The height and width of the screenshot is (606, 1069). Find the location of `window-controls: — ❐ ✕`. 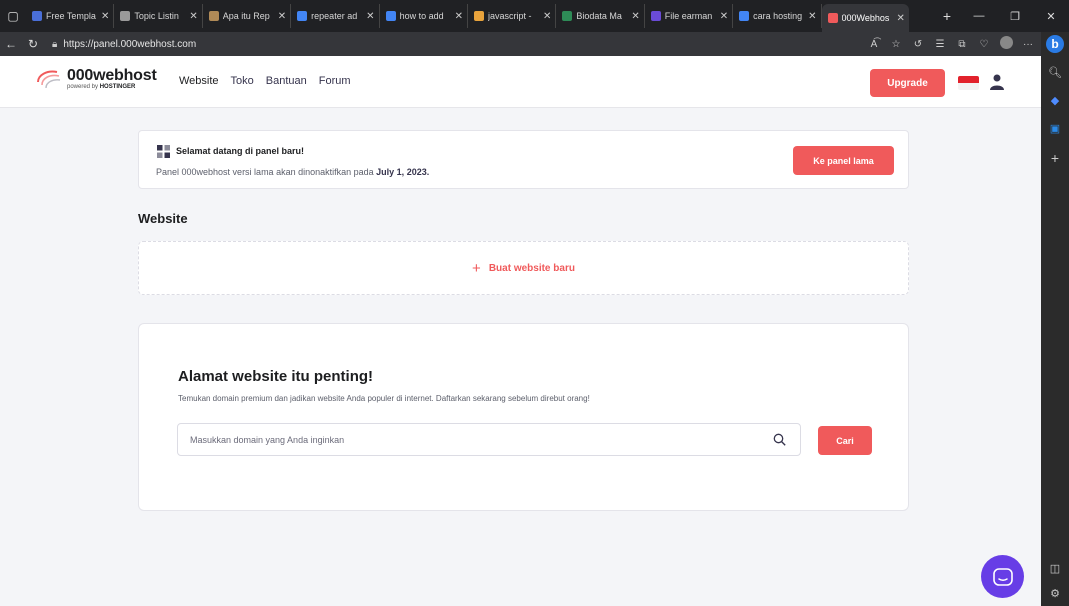

window-controls: — ❐ ✕ is located at coordinates (1015, 16).